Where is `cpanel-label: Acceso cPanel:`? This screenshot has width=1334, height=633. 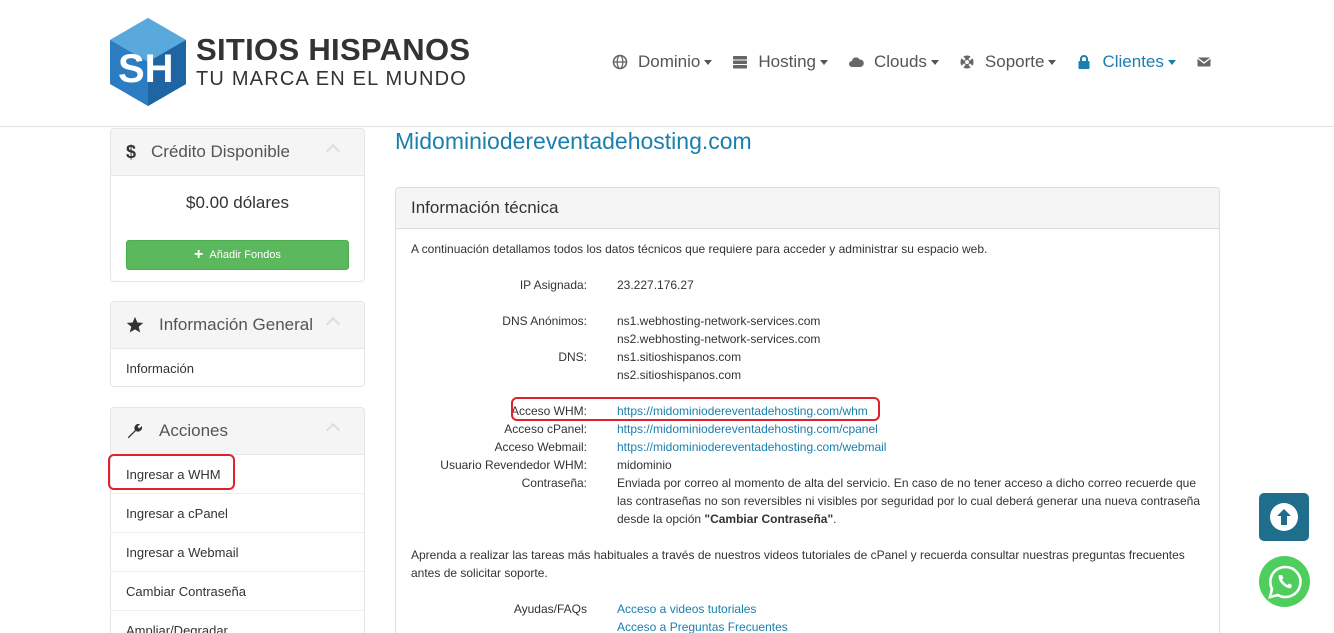
cpanel-label: Acceso cPanel: is located at coordinates (545, 429).